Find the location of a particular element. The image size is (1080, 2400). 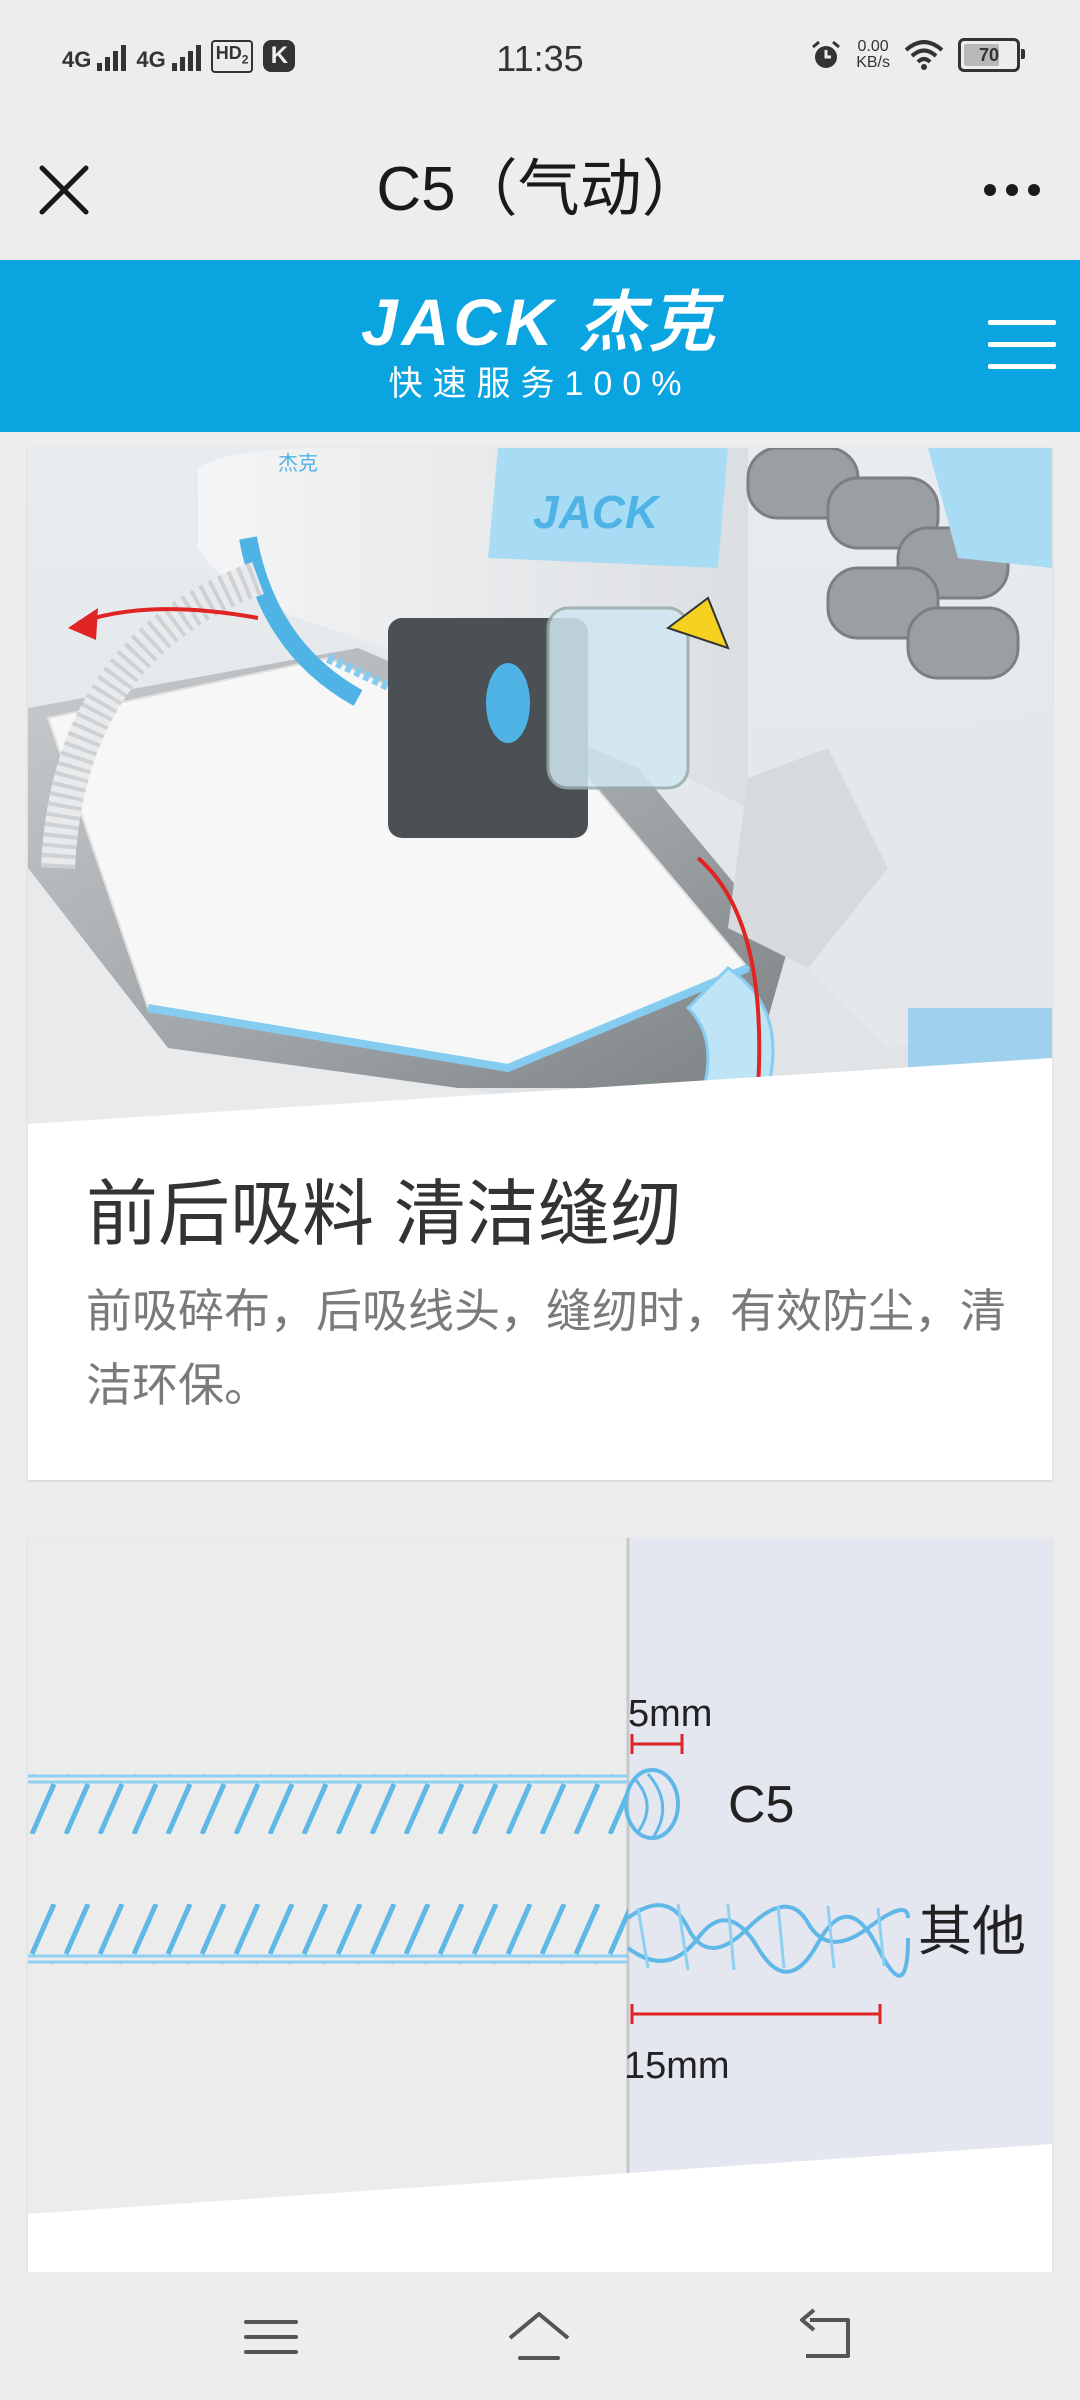

wifi-icon is located at coordinates (924, 55).